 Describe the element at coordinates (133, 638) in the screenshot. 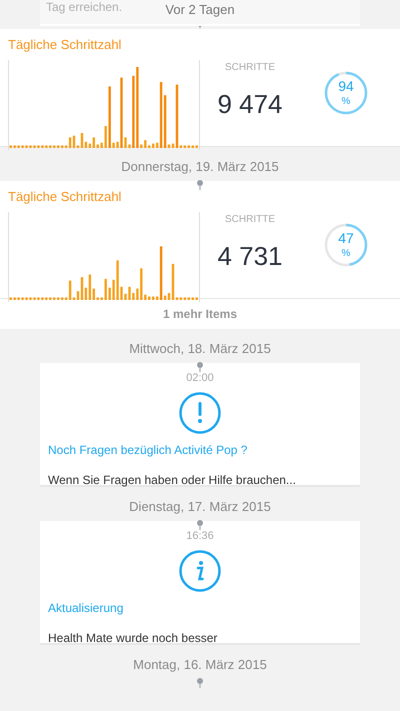

I see `notification-text: Health Mate wurde noch besser` at that location.